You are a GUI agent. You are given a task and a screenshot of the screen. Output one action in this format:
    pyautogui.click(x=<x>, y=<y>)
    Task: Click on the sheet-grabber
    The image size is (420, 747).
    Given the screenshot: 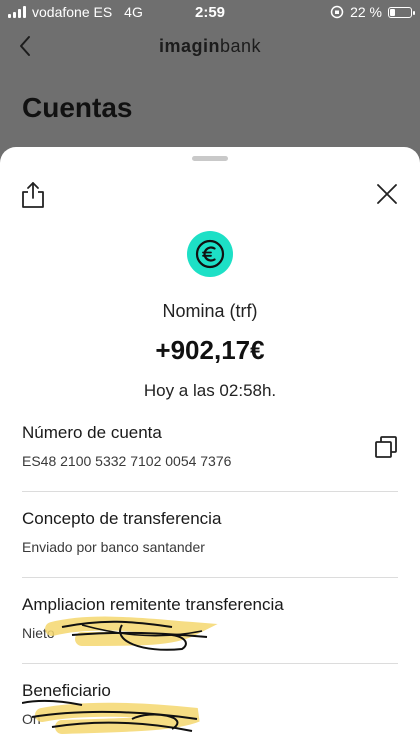 What is the action you would take?
    pyautogui.click(x=210, y=158)
    